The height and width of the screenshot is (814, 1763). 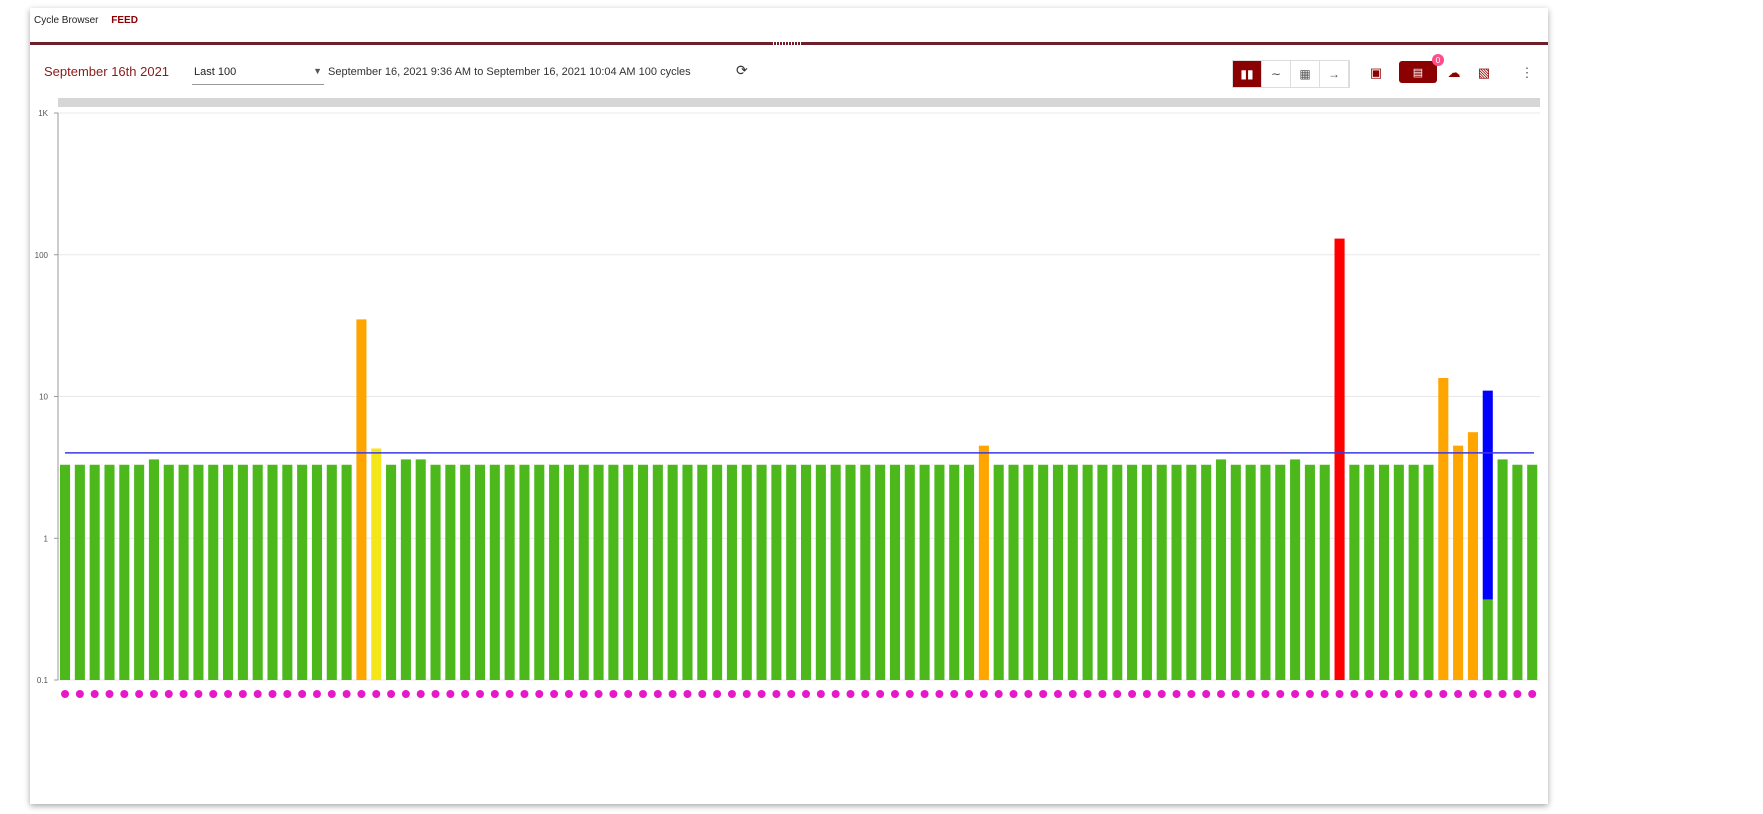 I want to click on y-tick-label: 10, so click(x=43, y=397).